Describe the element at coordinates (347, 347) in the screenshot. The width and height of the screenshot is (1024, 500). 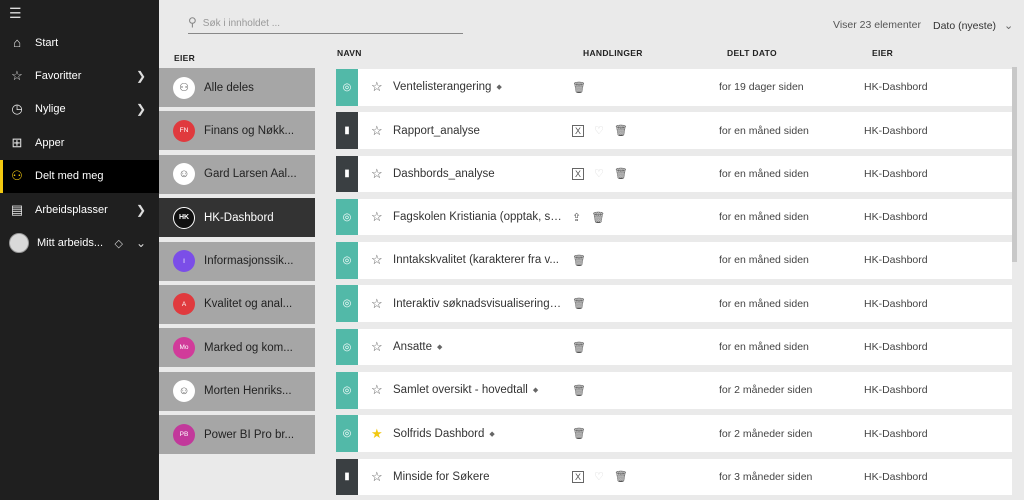
I see `dashboard-icon: ◎` at that location.